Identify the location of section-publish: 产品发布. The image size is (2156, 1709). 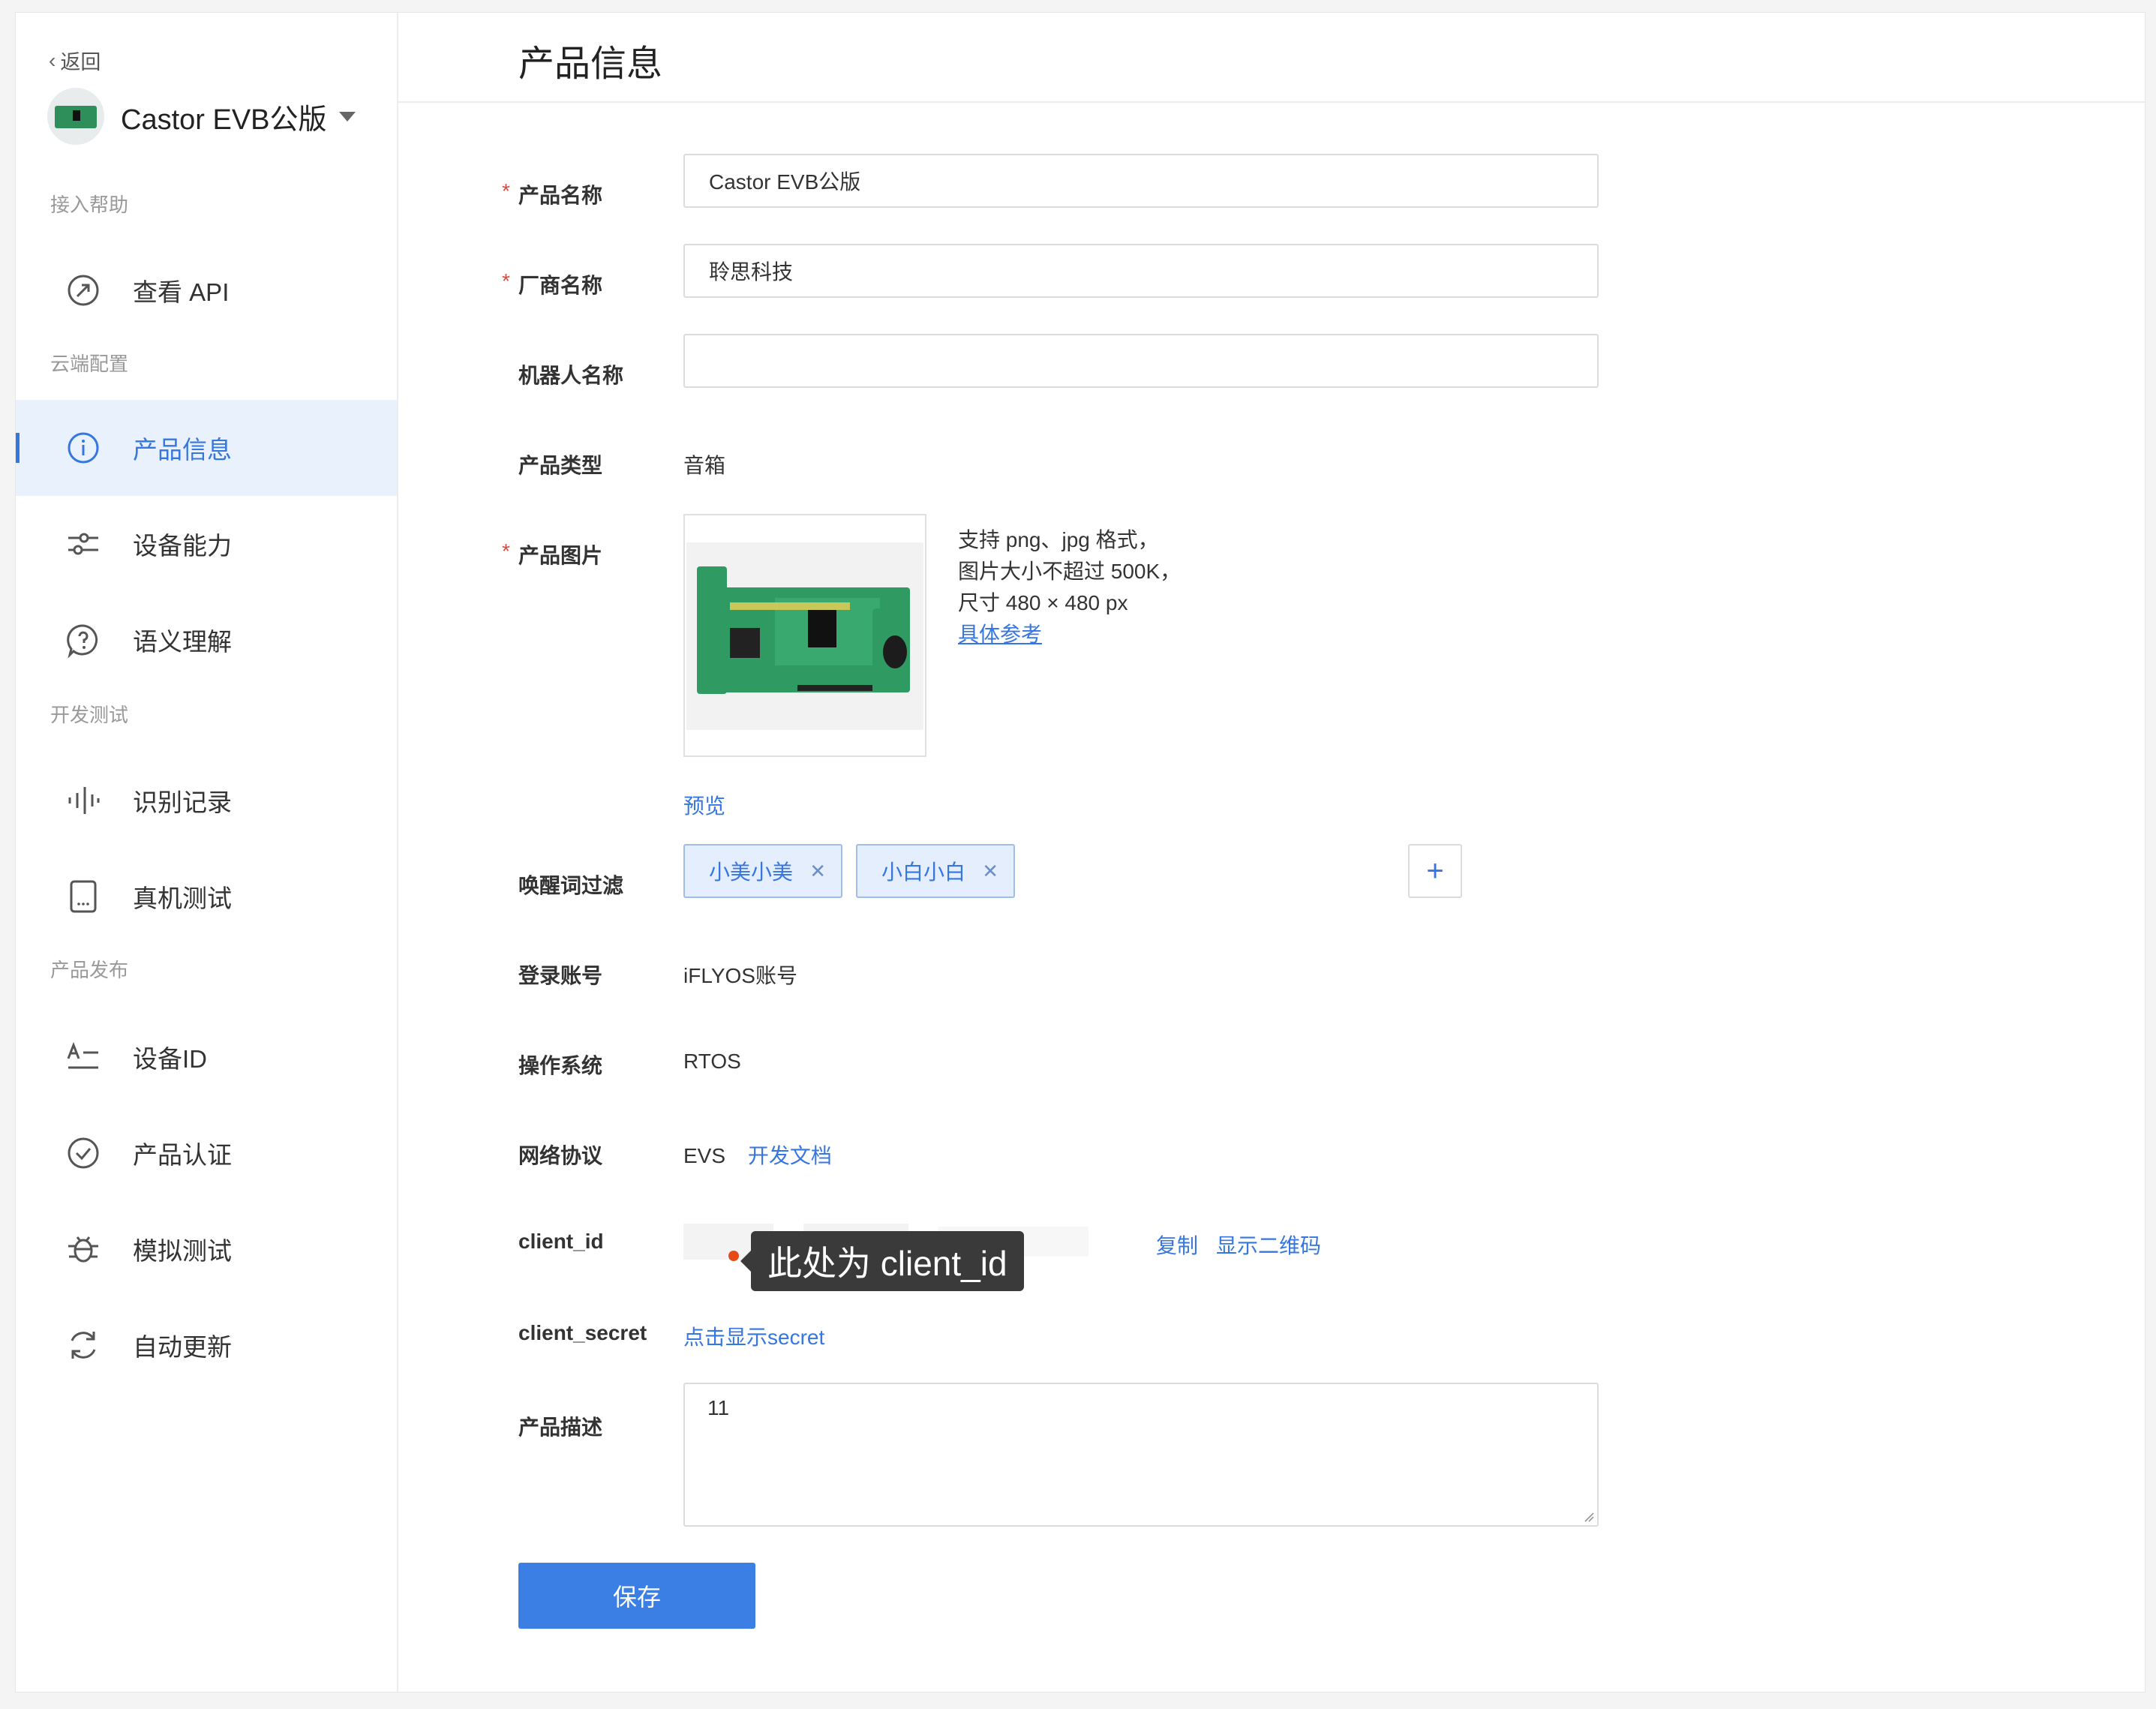
(89, 970).